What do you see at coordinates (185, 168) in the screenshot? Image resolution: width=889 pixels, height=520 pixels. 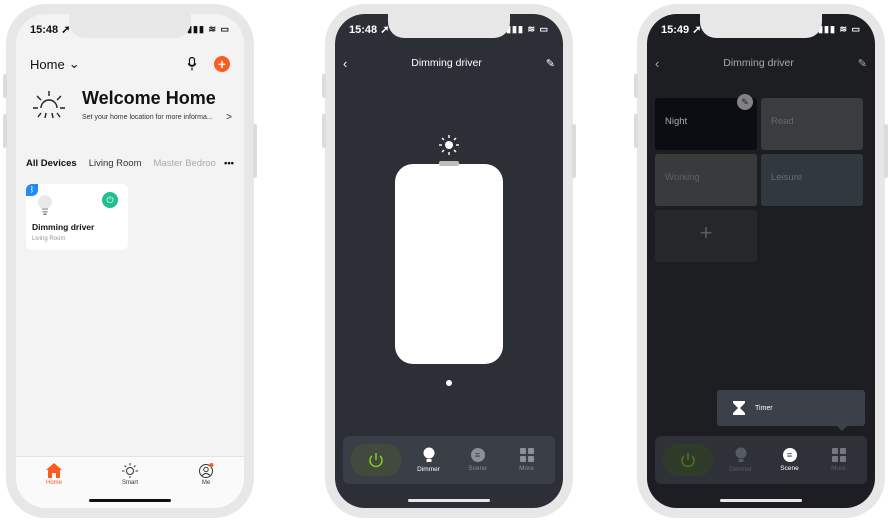 I see `tab-master-bedroom: Master Bedroo` at bounding box center [185, 168].